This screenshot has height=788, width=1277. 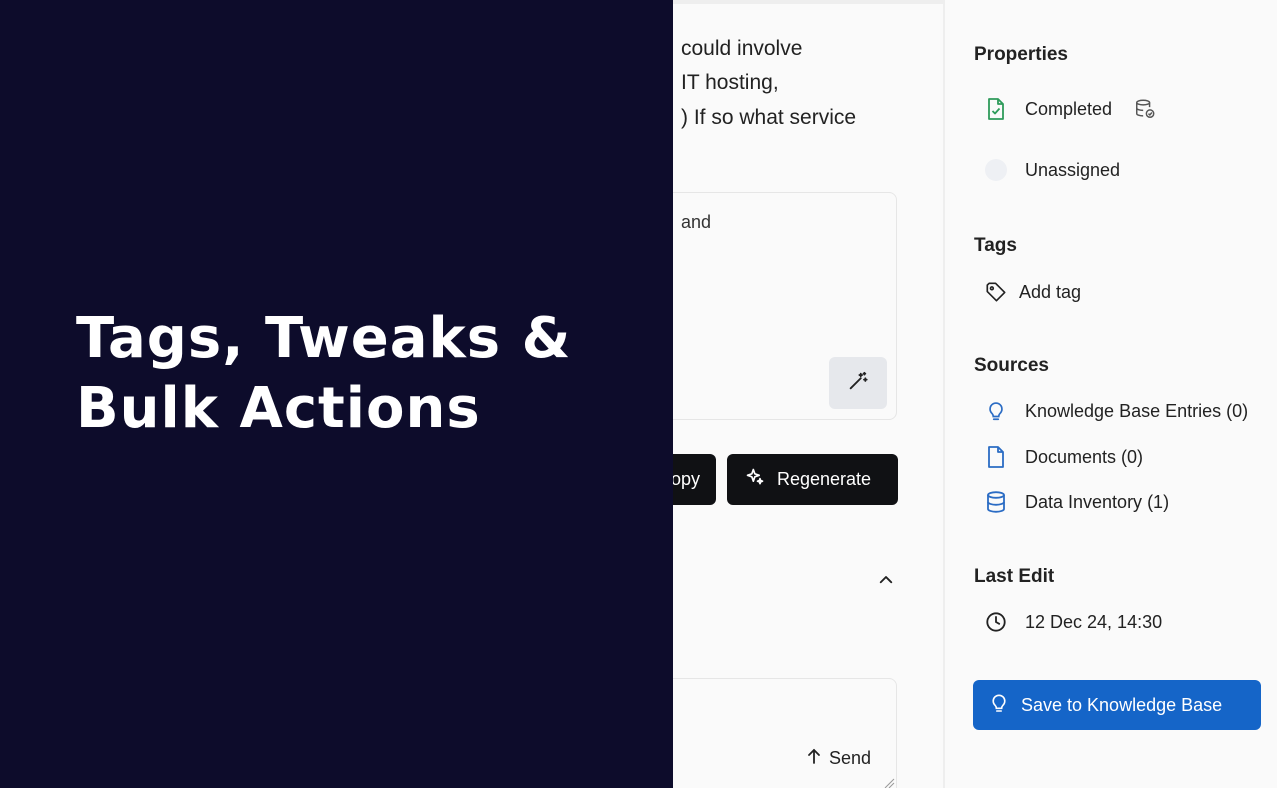 What do you see at coordinates (730, 82) in the screenshot?
I see `question-line-2: IT hosting,` at bounding box center [730, 82].